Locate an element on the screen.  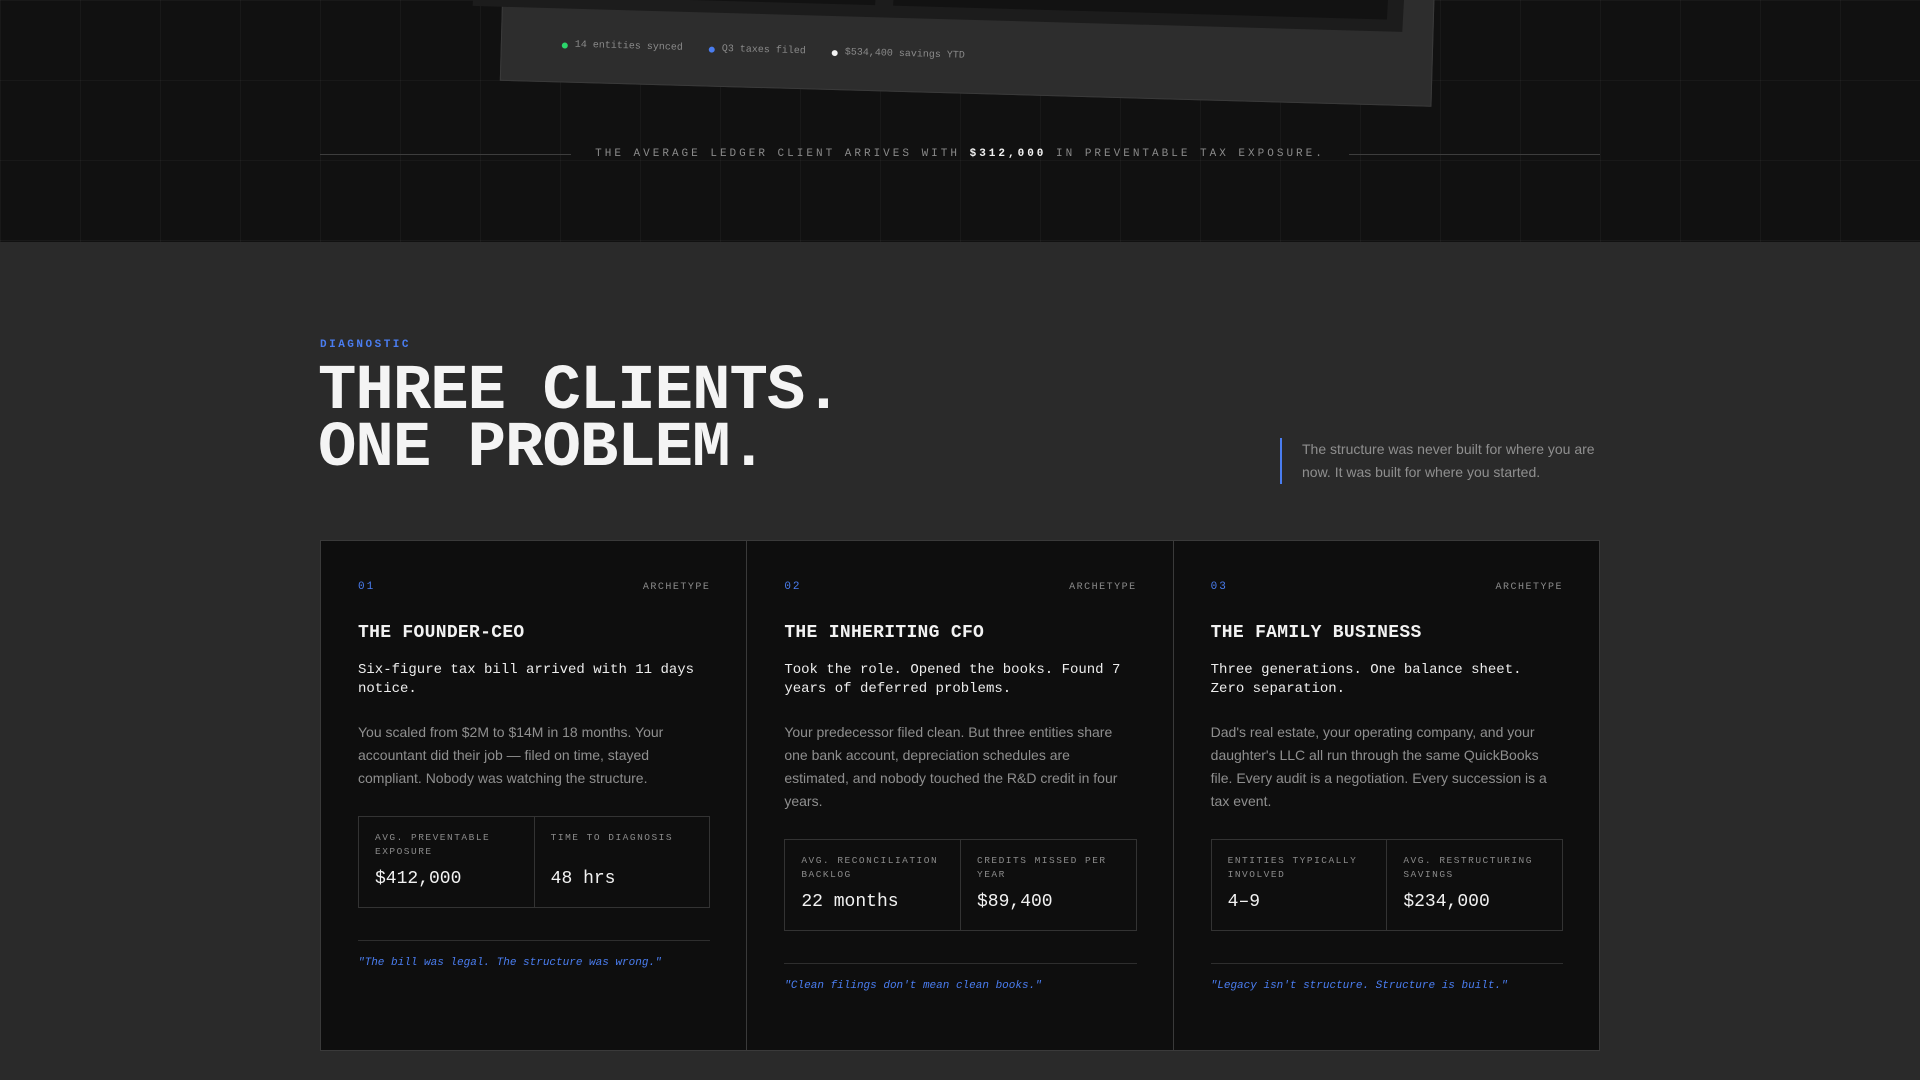
metric-value: $89,400 is located at coordinates (1015, 902).